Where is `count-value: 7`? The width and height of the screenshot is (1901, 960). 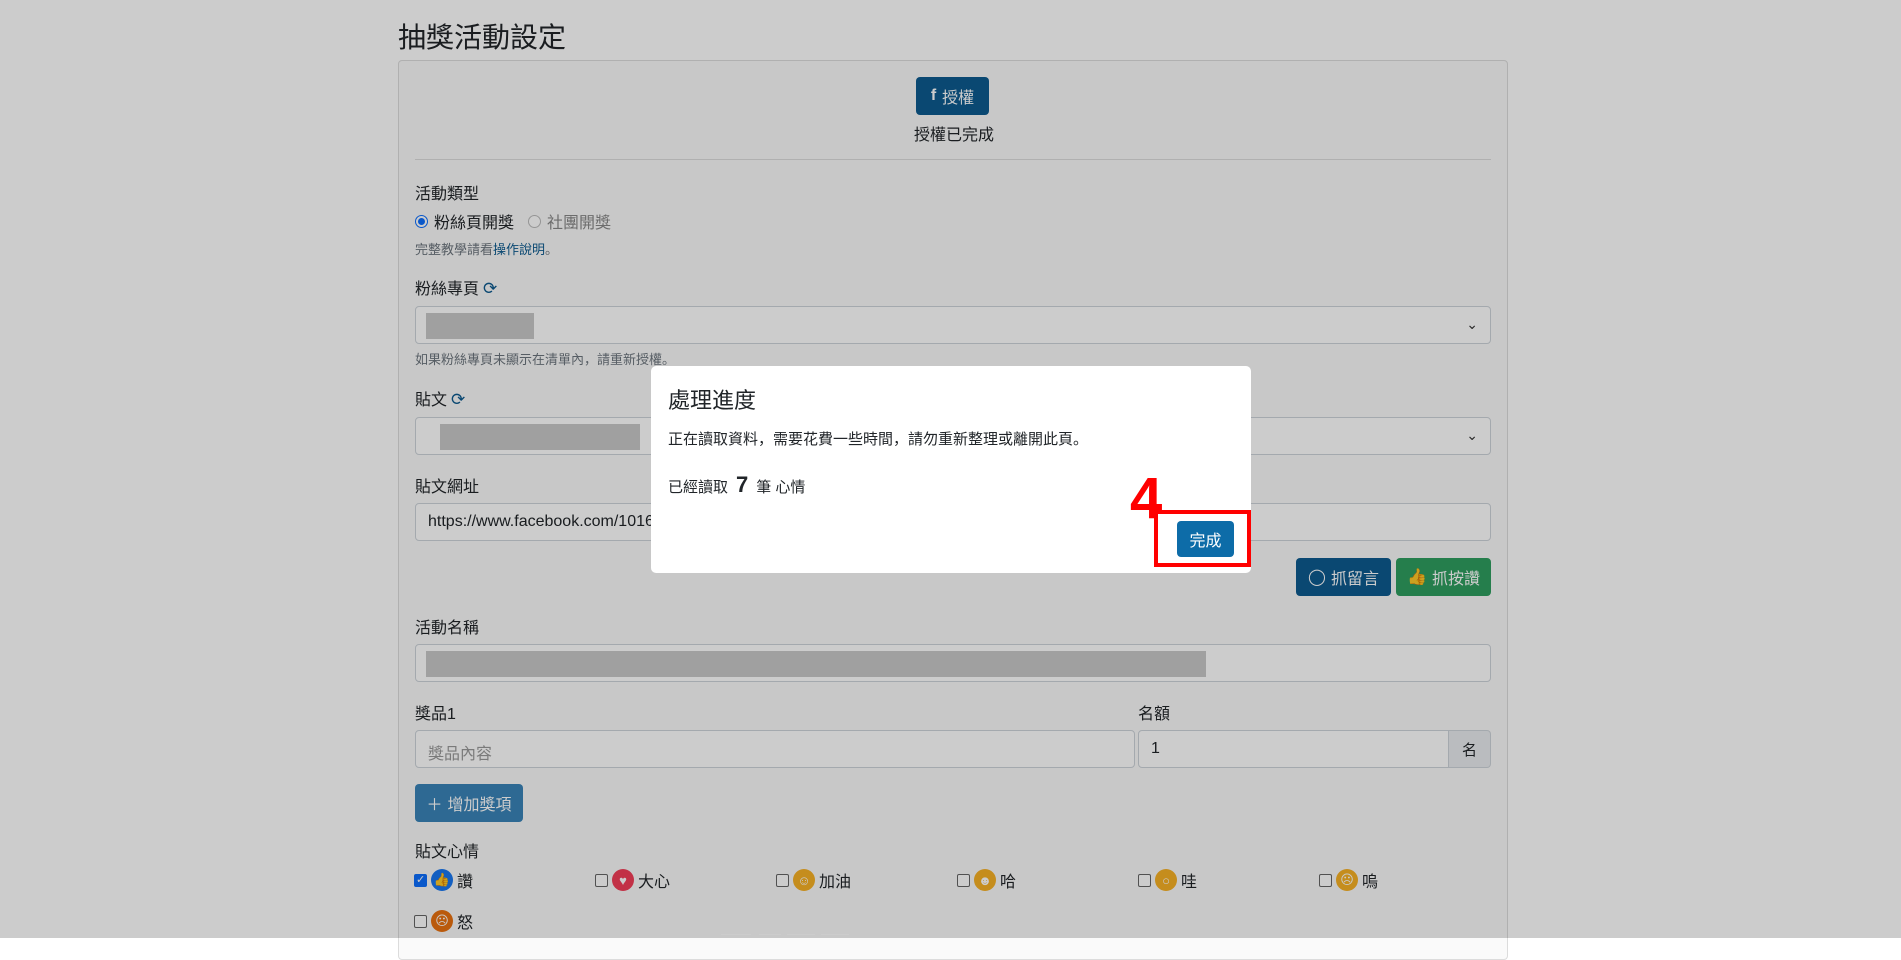 count-value: 7 is located at coordinates (742, 484).